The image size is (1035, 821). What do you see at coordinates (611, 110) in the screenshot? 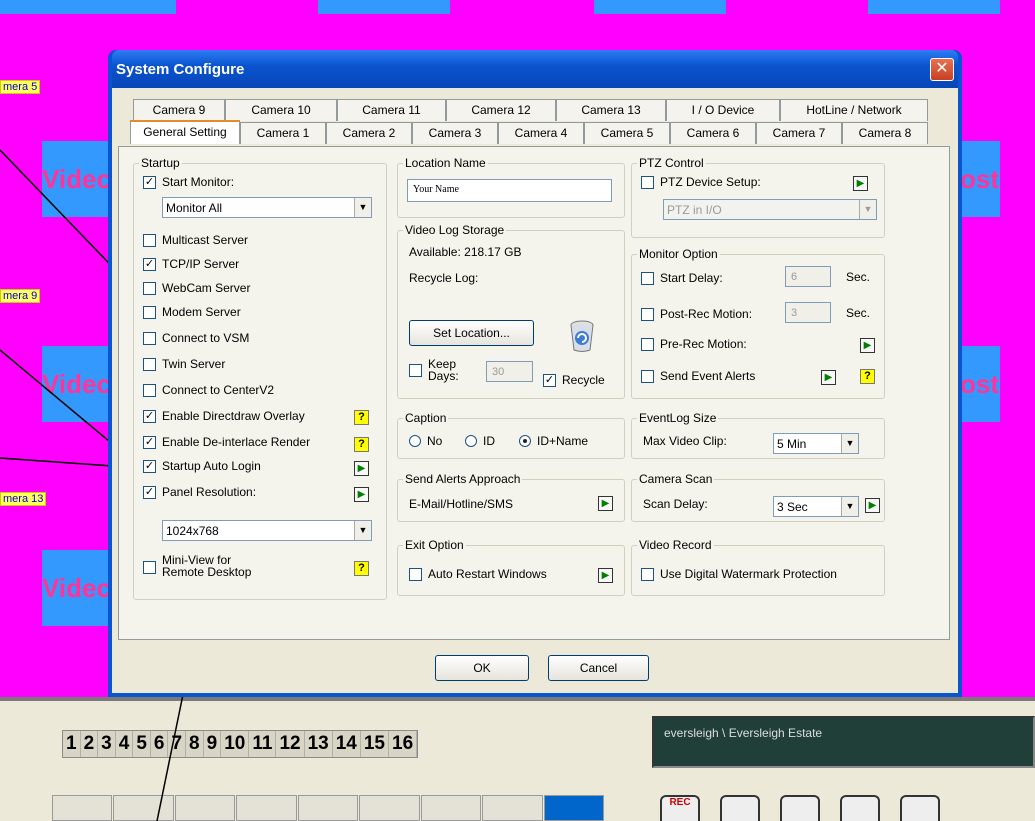
I see `tab-camera-13: Camera 13` at bounding box center [611, 110].